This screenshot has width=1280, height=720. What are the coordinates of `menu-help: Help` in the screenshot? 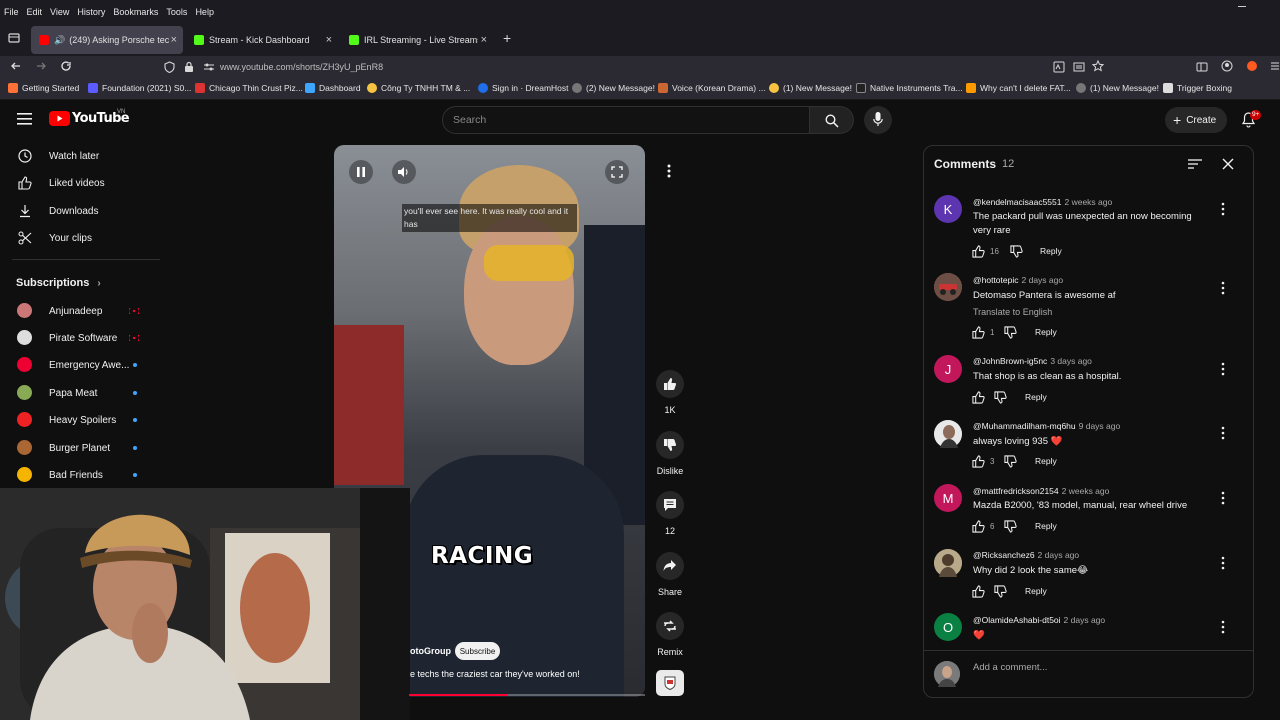 It's located at (204, 12).